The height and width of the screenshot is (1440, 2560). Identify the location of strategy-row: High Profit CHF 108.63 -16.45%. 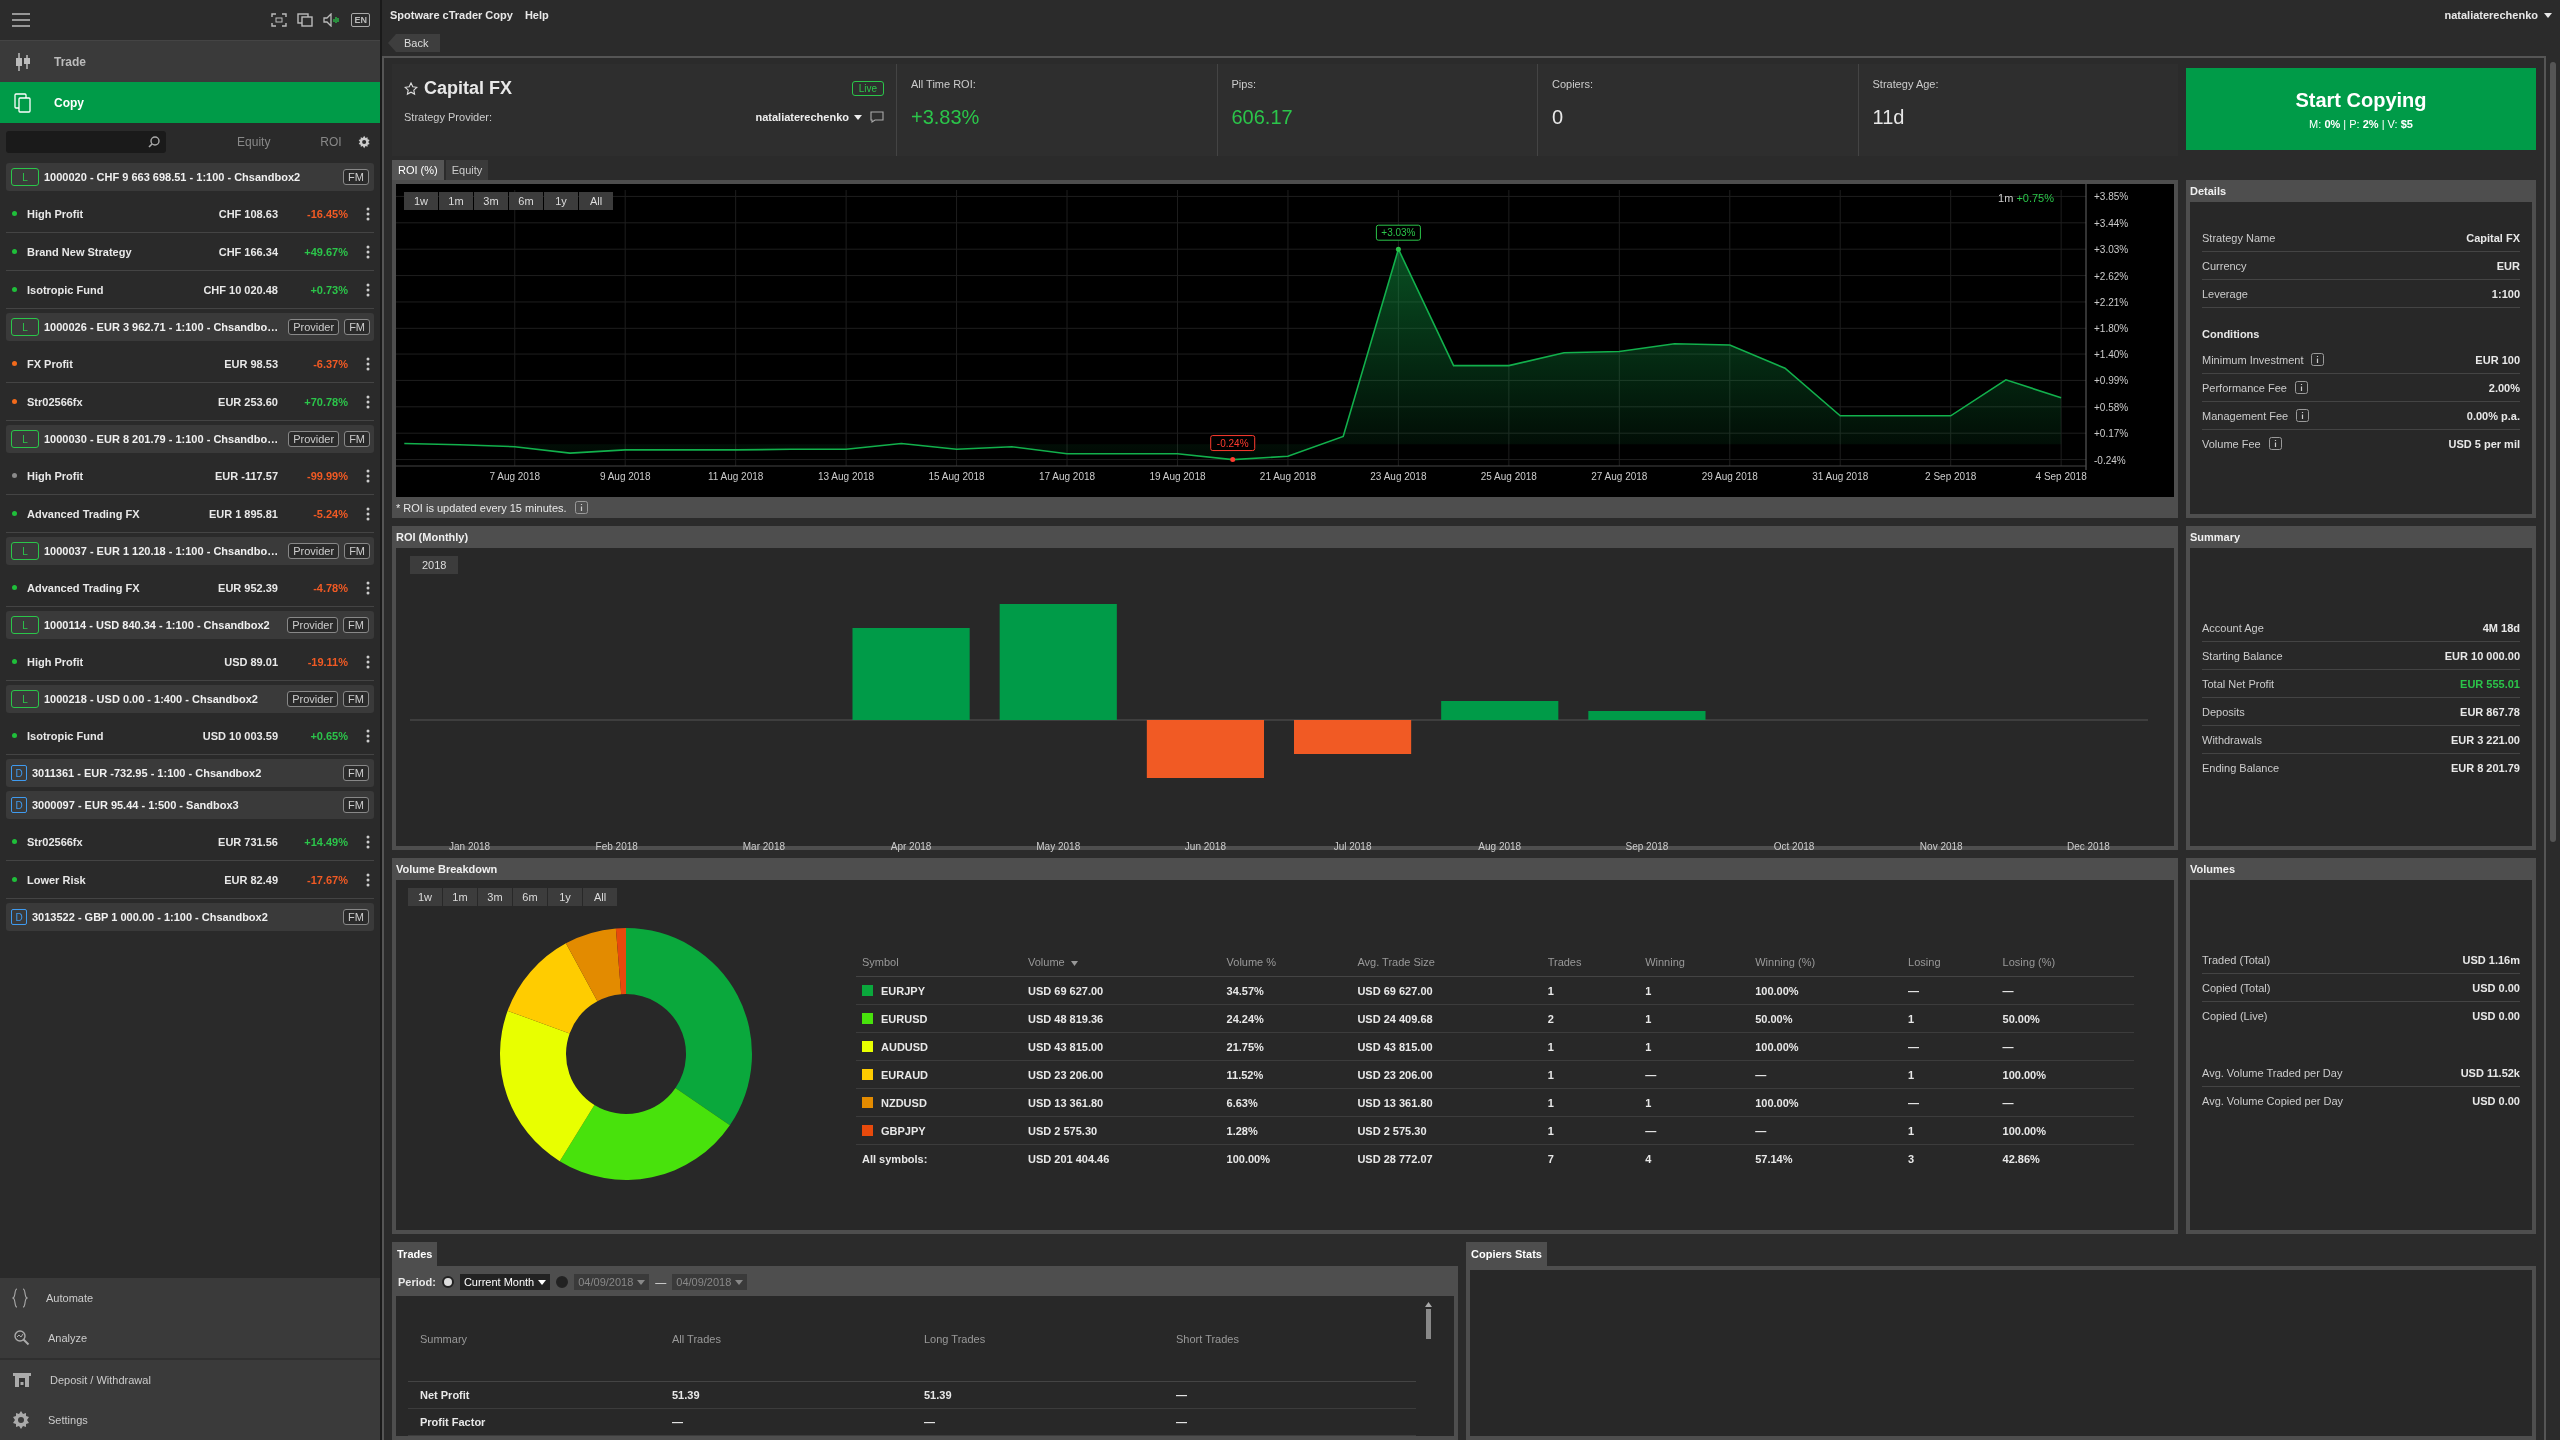
(190, 214).